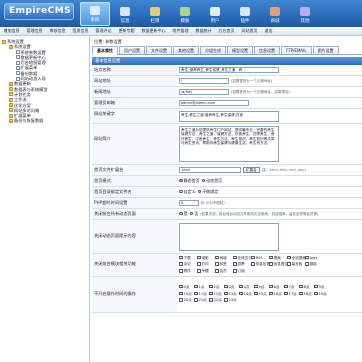 The width and height of the screenshot is (362, 362). What do you see at coordinates (214, 103) in the screenshot?
I see `admin-email-input: admin@admin.com` at bounding box center [214, 103].